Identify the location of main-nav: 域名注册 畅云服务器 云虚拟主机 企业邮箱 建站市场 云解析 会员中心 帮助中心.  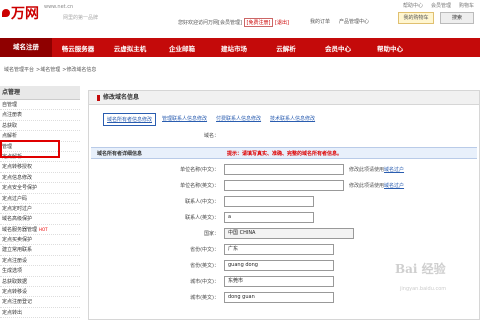
(240, 47).